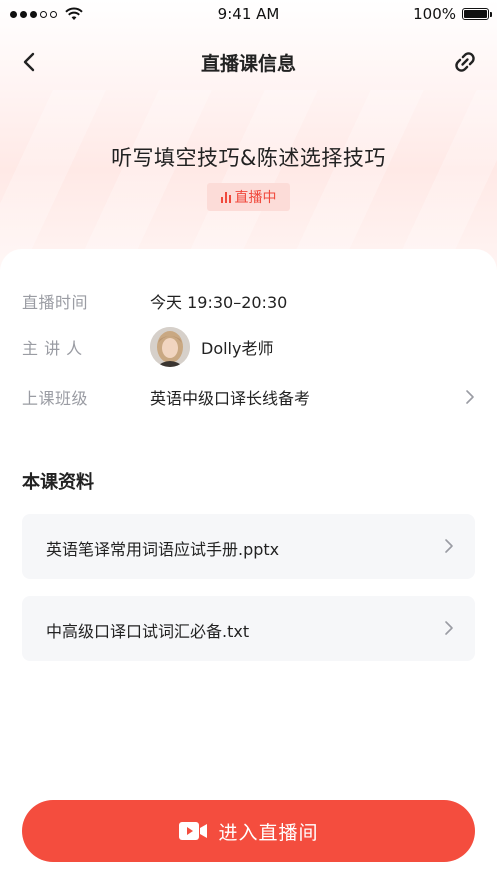  What do you see at coordinates (148, 631) in the screenshot?
I see `file-name: 中高级口译口试词汇必备.txt` at bounding box center [148, 631].